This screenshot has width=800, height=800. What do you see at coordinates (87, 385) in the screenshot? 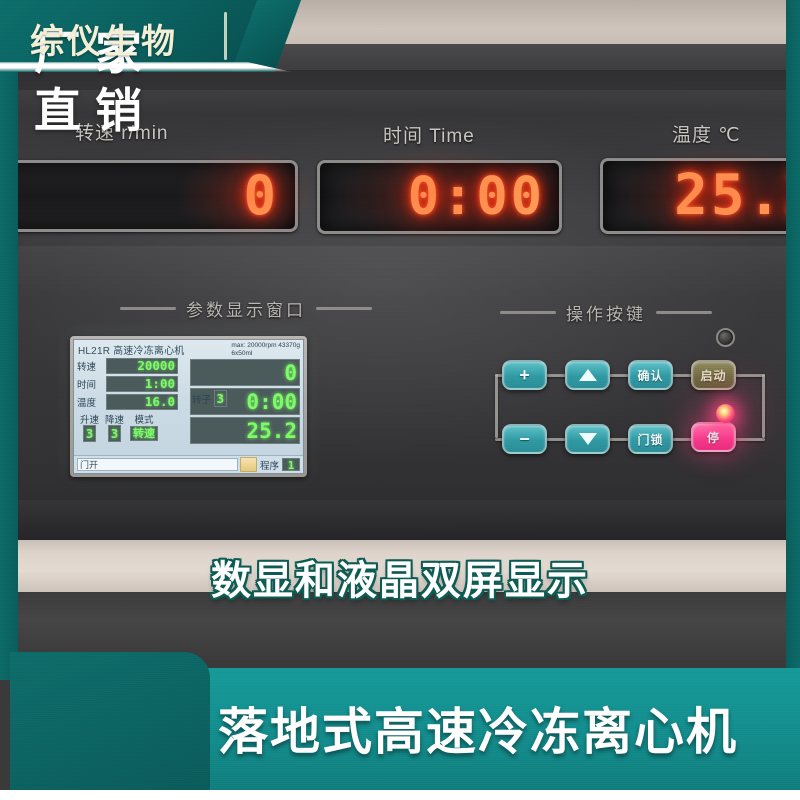
I see `lcd-row-time-label: 时间` at bounding box center [87, 385].